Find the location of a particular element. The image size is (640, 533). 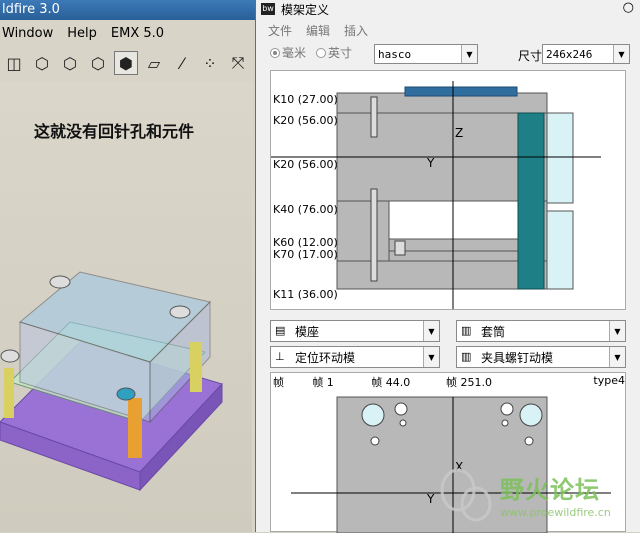

datum-axis-icon: ⁄ is located at coordinates (182, 63).